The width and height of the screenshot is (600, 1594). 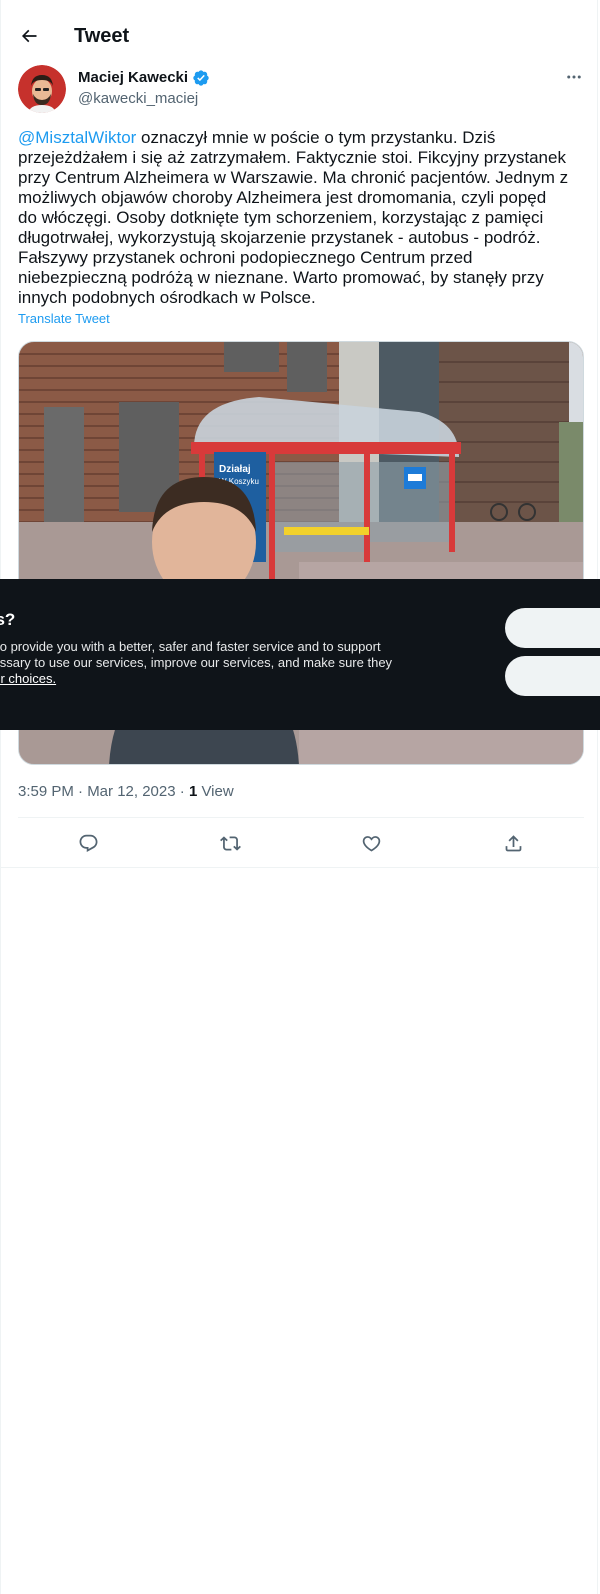 I want to click on mention-link: @MisztalWiktor, so click(x=77, y=137).